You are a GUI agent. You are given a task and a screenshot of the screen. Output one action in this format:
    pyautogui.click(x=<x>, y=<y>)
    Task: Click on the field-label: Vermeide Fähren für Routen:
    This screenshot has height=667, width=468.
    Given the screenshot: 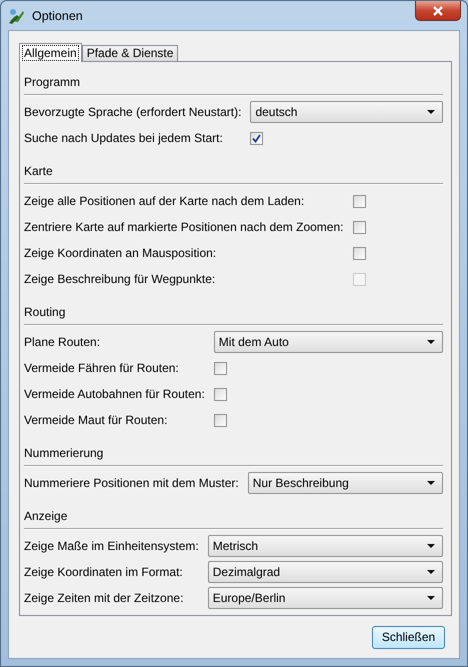 What is the action you would take?
    pyautogui.click(x=102, y=368)
    